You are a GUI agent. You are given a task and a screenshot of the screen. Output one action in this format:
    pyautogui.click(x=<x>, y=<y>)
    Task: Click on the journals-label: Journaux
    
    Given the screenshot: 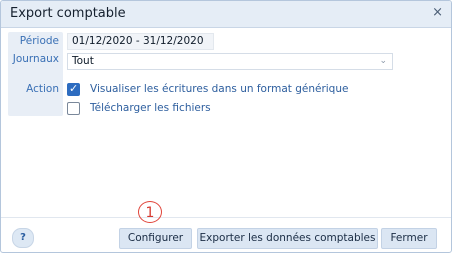 What is the action you would take?
    pyautogui.click(x=35, y=59)
    